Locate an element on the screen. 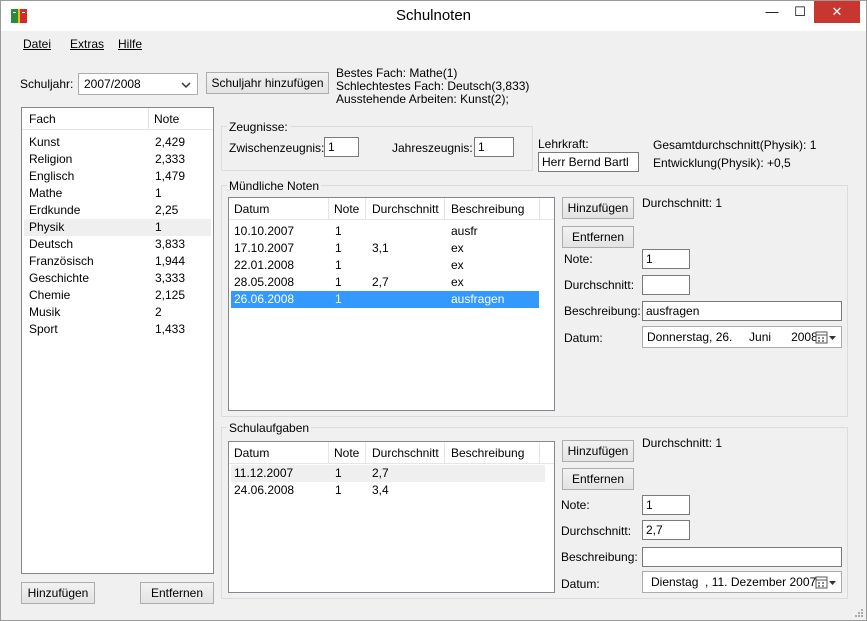  minimize-button: — is located at coordinates (772, 12).